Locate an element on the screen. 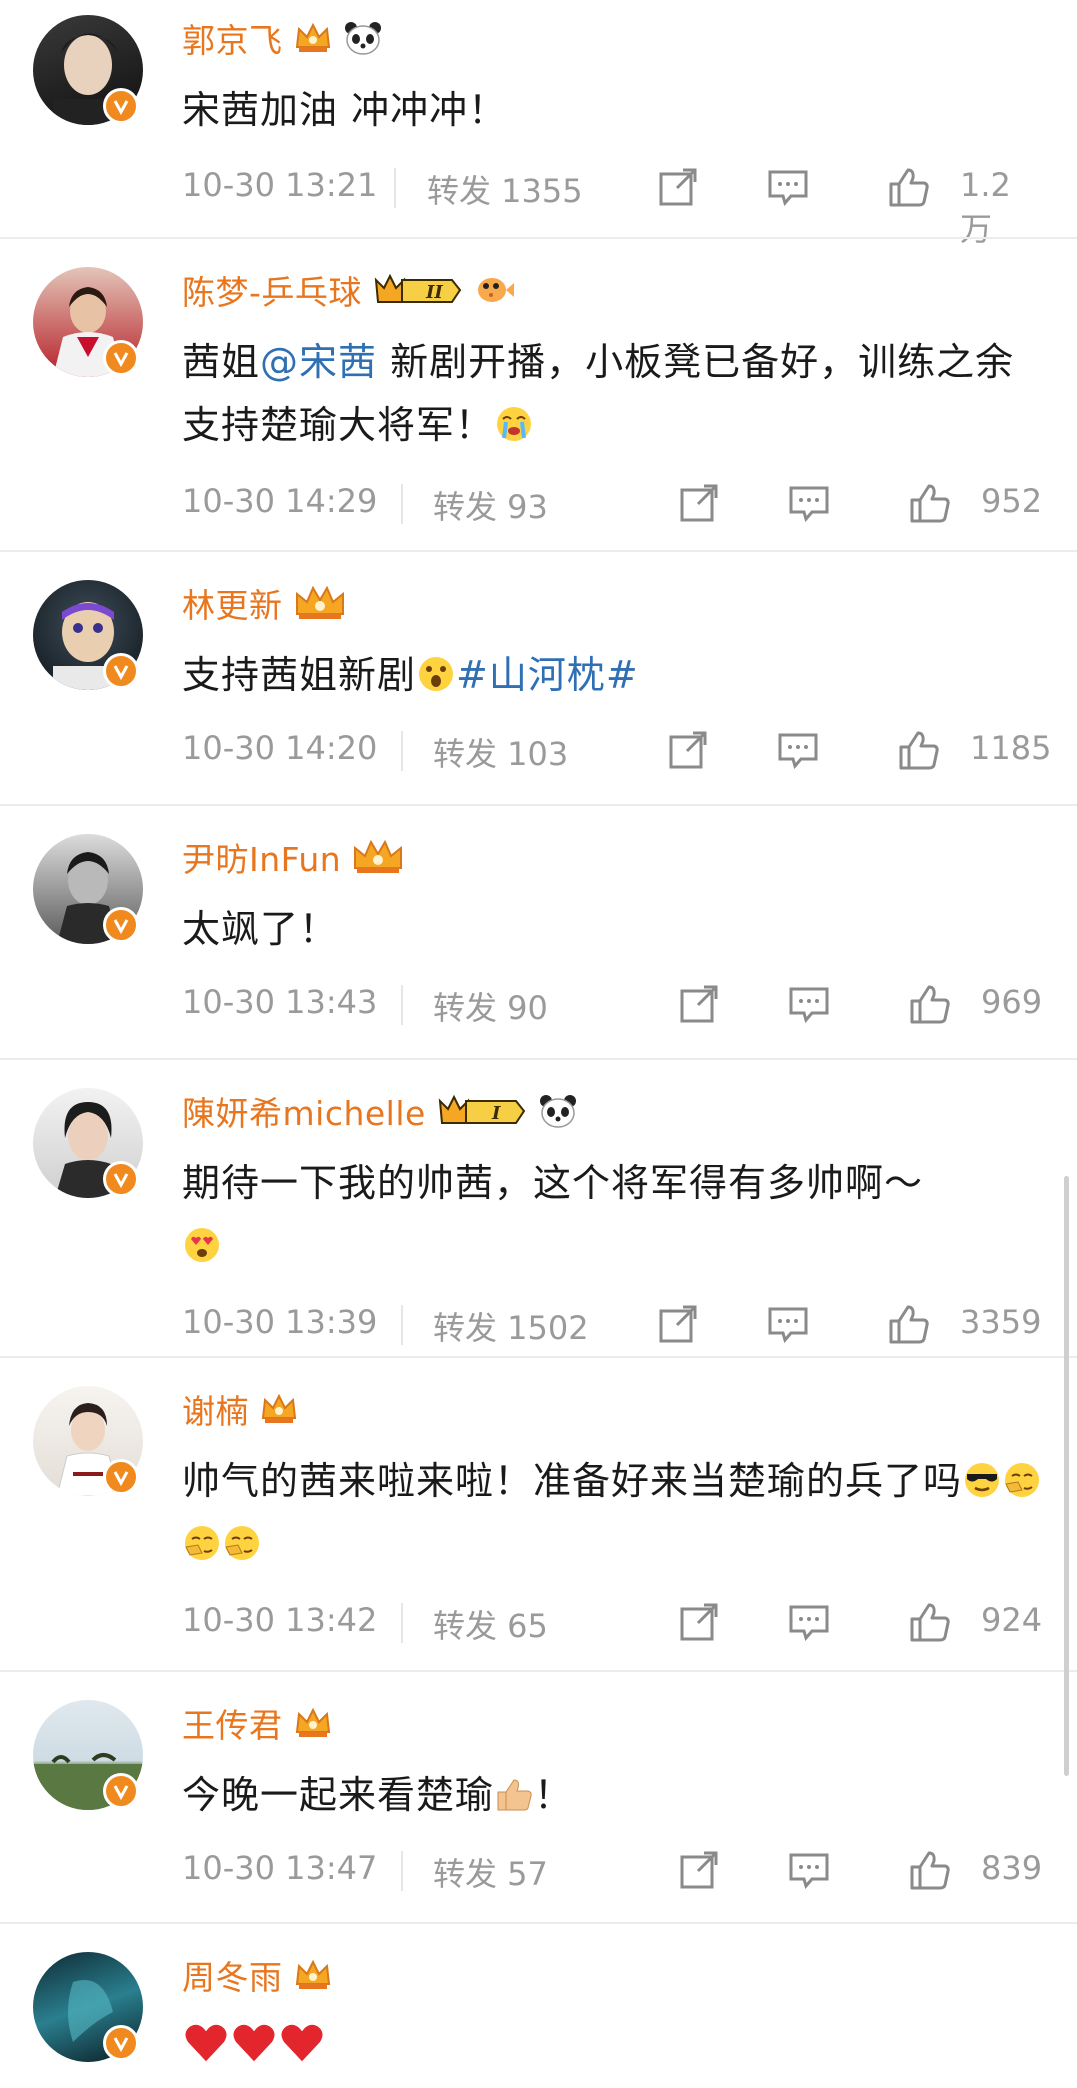 The image size is (1077, 2088). timestamp: 10-30 13:43 is located at coordinates (280, 1002).